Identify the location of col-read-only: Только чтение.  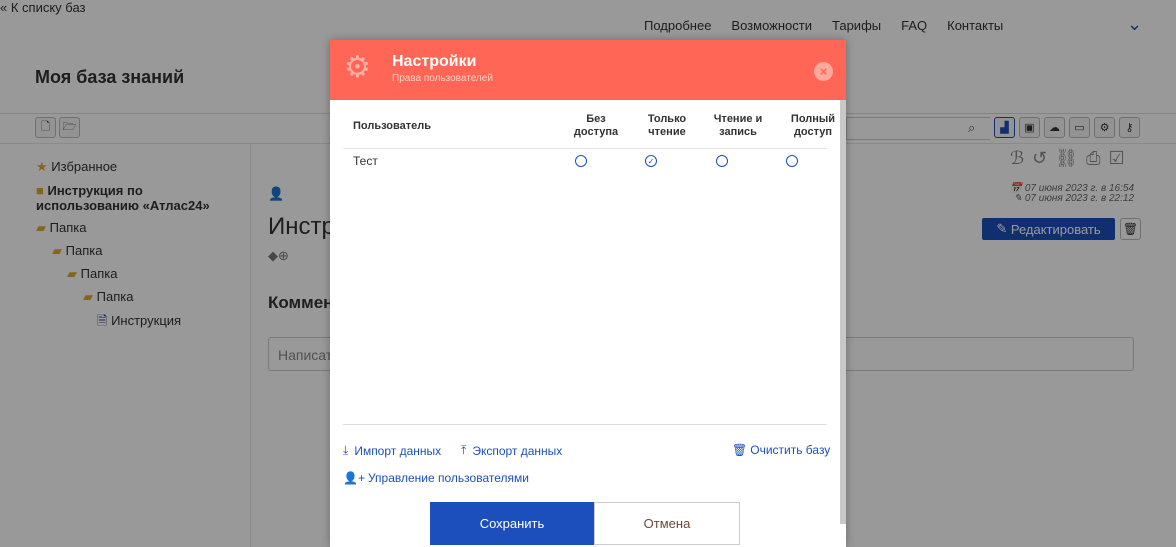
(667, 125).